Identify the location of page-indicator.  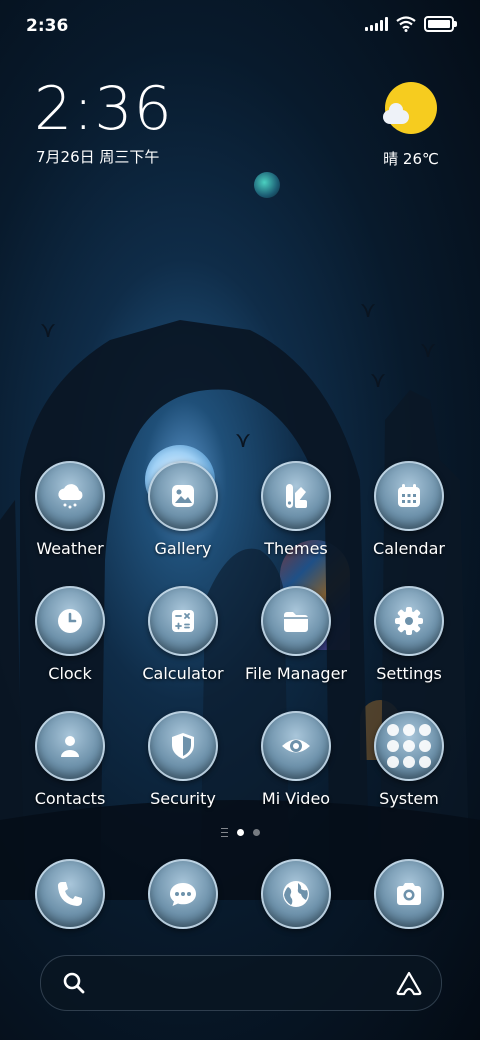
(240, 832).